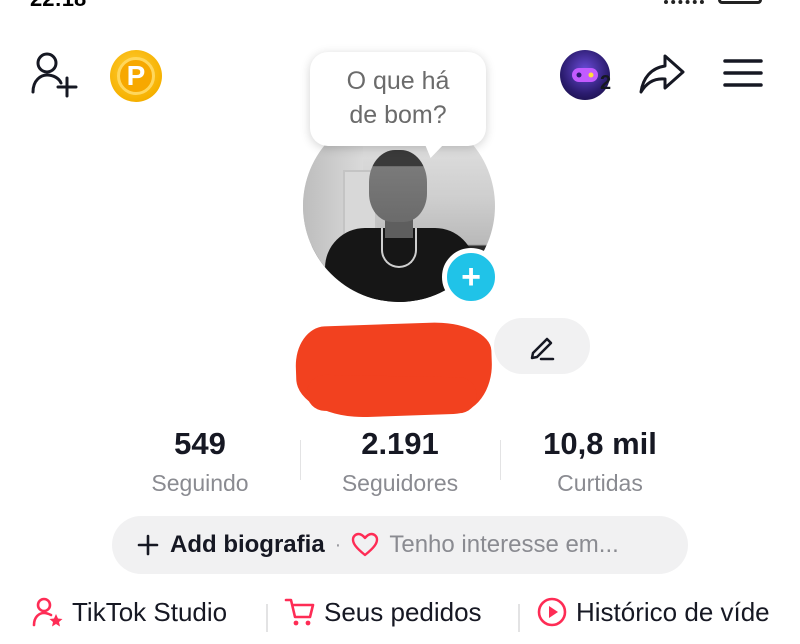 The image size is (800, 644). Describe the element at coordinates (398, 115) in the screenshot. I see `tooltip-line-2: de bom?` at that location.